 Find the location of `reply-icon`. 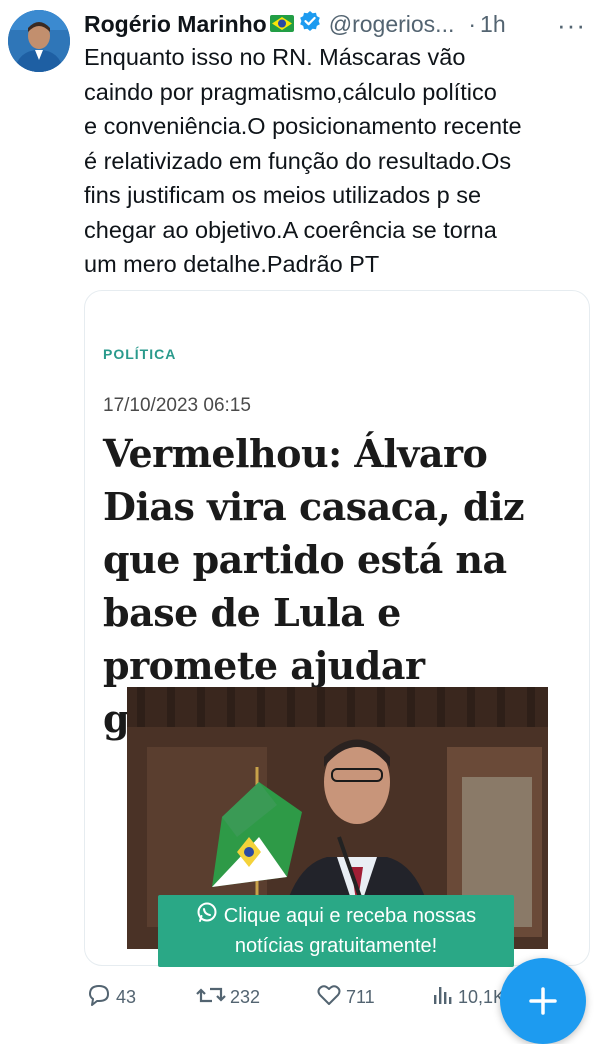

reply-icon is located at coordinates (101, 997).